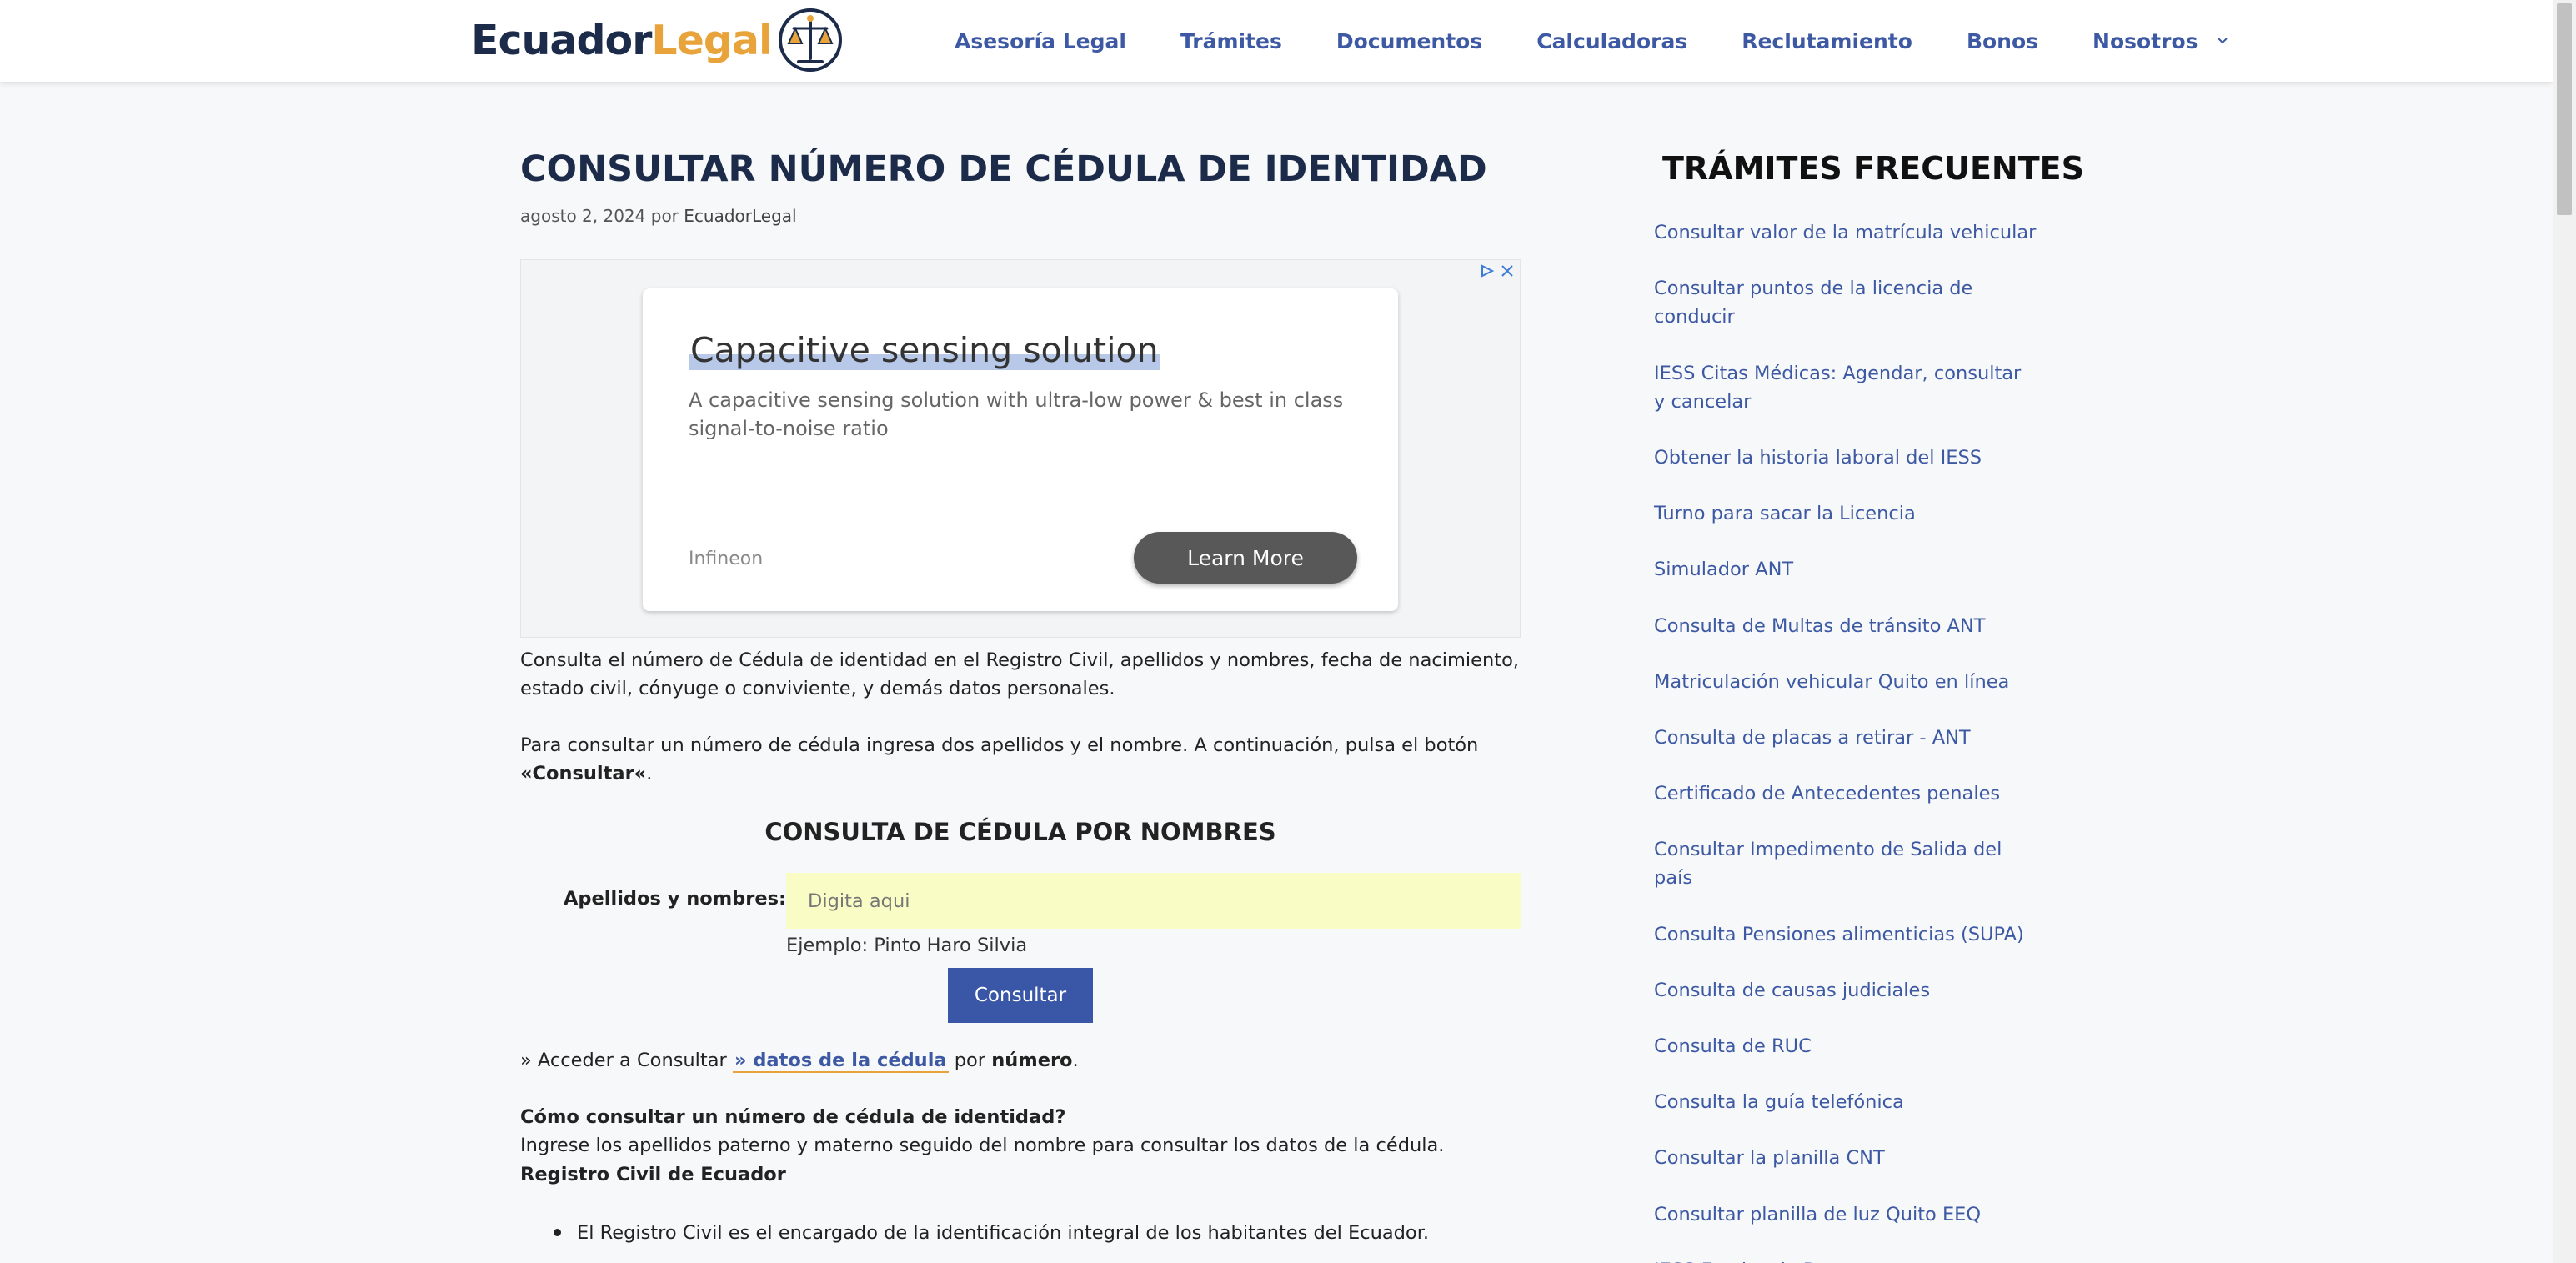 The width and height of the screenshot is (2576, 1263). I want to click on scales-of-justice-icon, so click(810, 40).